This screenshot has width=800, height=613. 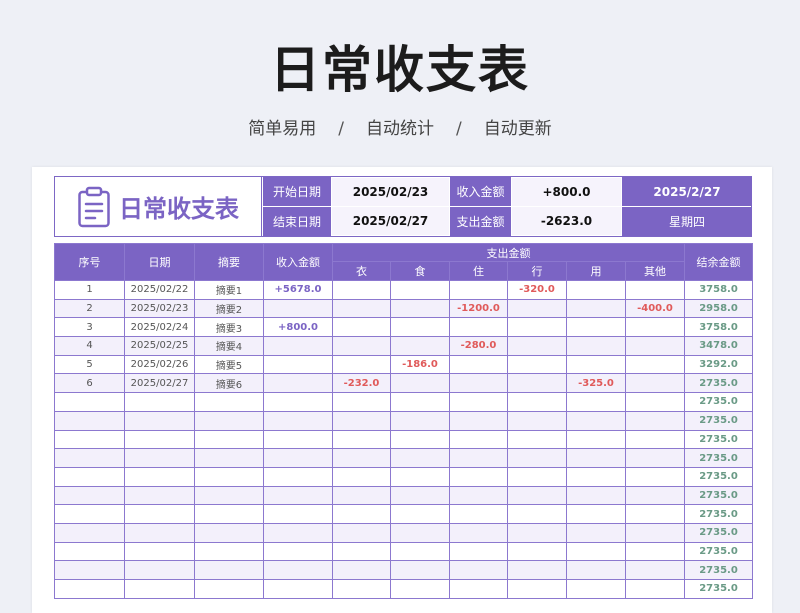 I want to click on start-date-value: 2025/02/23, so click(x=390, y=192).